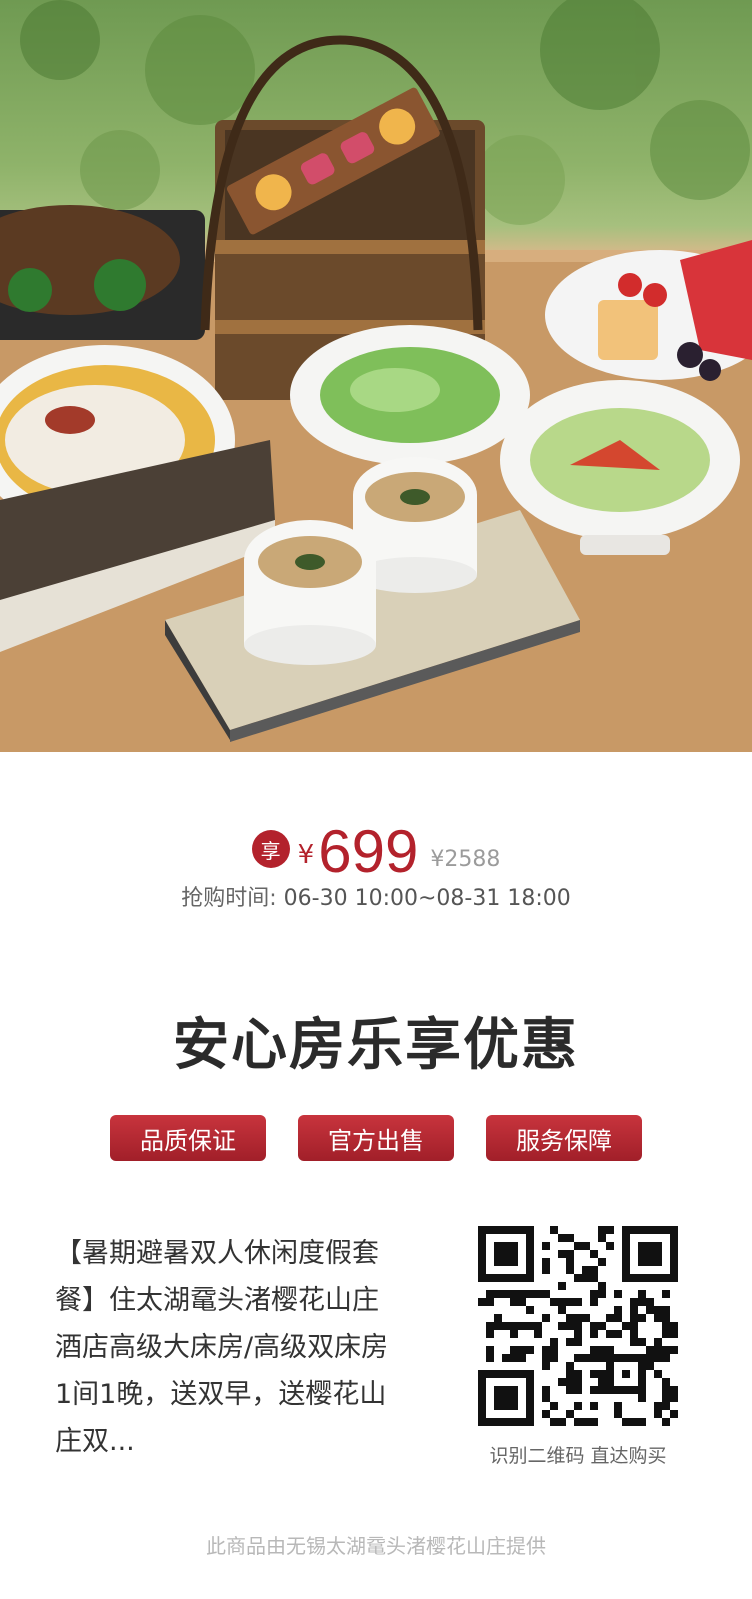 The image size is (752, 1599). Describe the element at coordinates (306, 855) in the screenshot. I see `currency-symbol: ¥` at that location.